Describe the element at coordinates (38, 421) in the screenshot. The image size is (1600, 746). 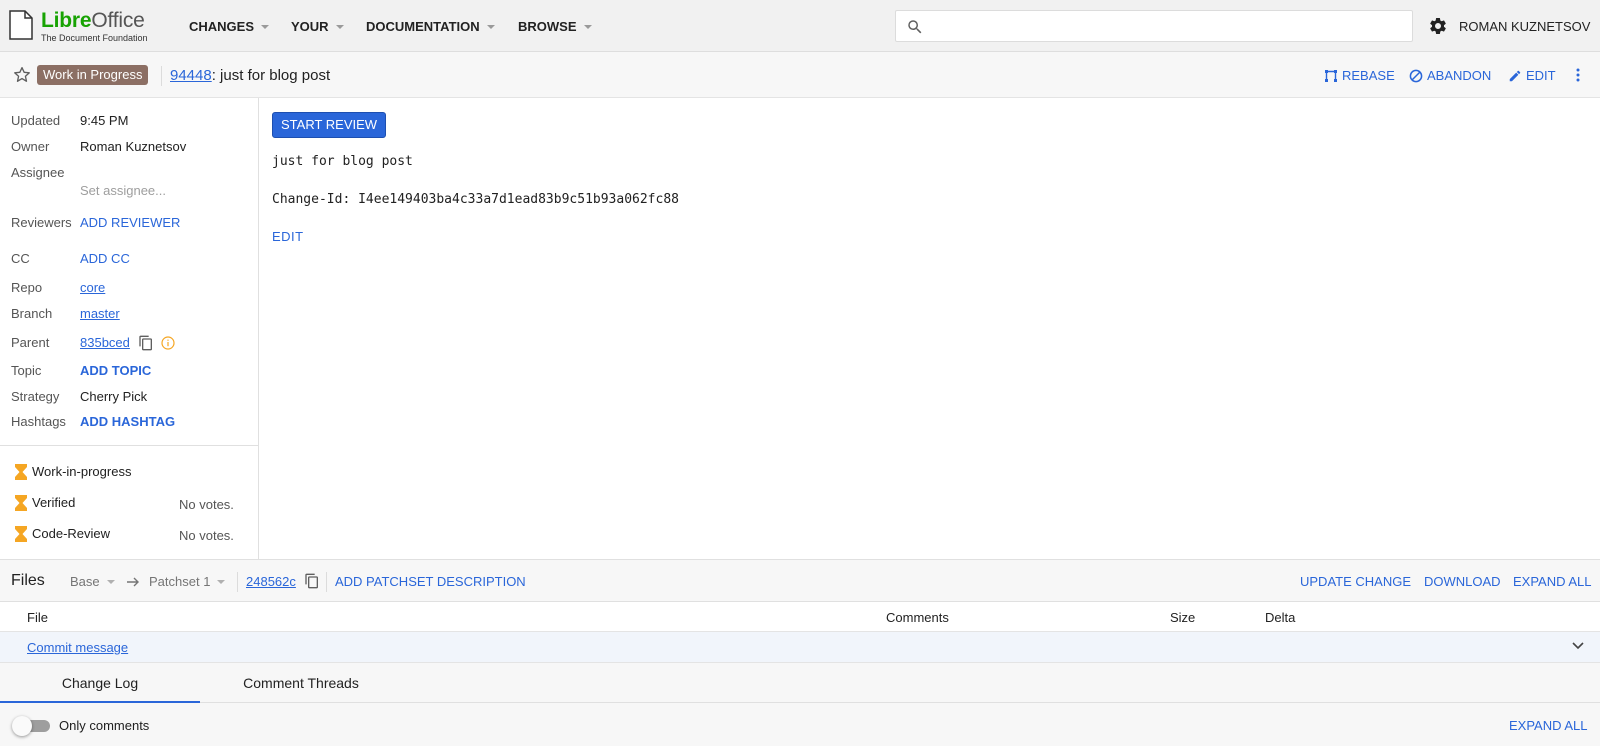
I see `meta-label: Hashtags` at that location.